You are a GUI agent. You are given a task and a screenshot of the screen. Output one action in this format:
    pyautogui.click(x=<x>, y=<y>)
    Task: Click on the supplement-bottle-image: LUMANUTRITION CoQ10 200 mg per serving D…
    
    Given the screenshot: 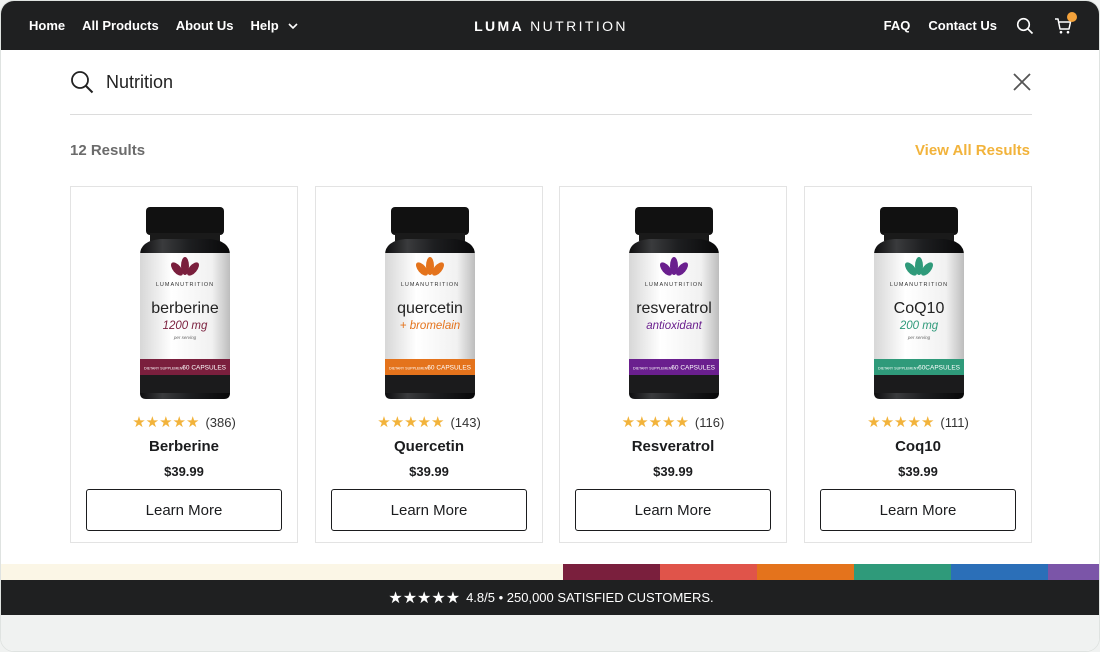 What is the action you would take?
    pyautogui.click(x=919, y=303)
    